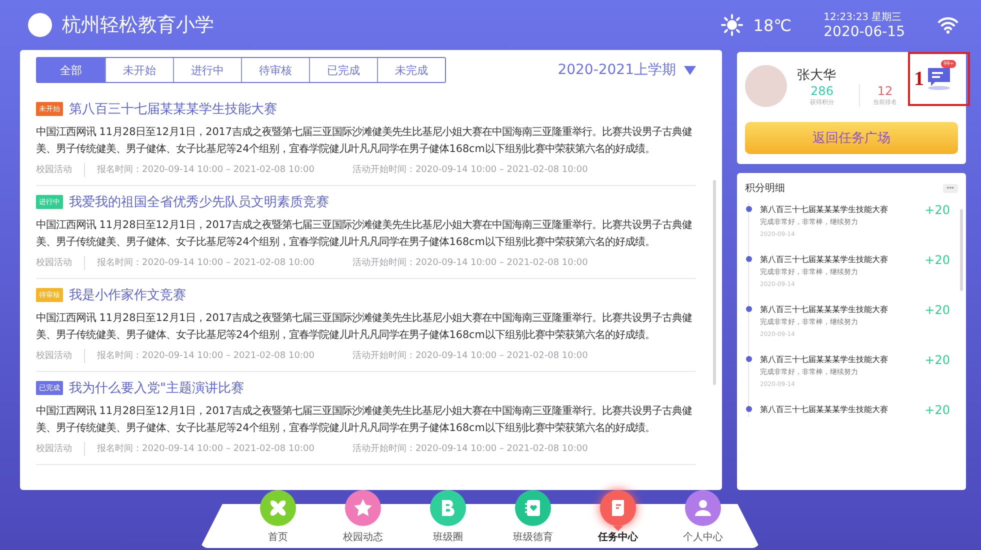  I want to click on semester-dropdown: 2020-2021上学期, so click(627, 70).